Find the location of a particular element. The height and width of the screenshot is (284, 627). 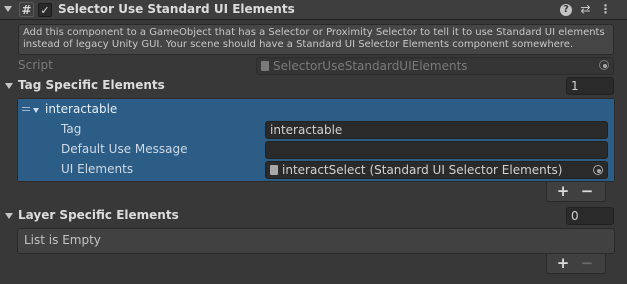

drag-handle-icon is located at coordinates (26, 107).